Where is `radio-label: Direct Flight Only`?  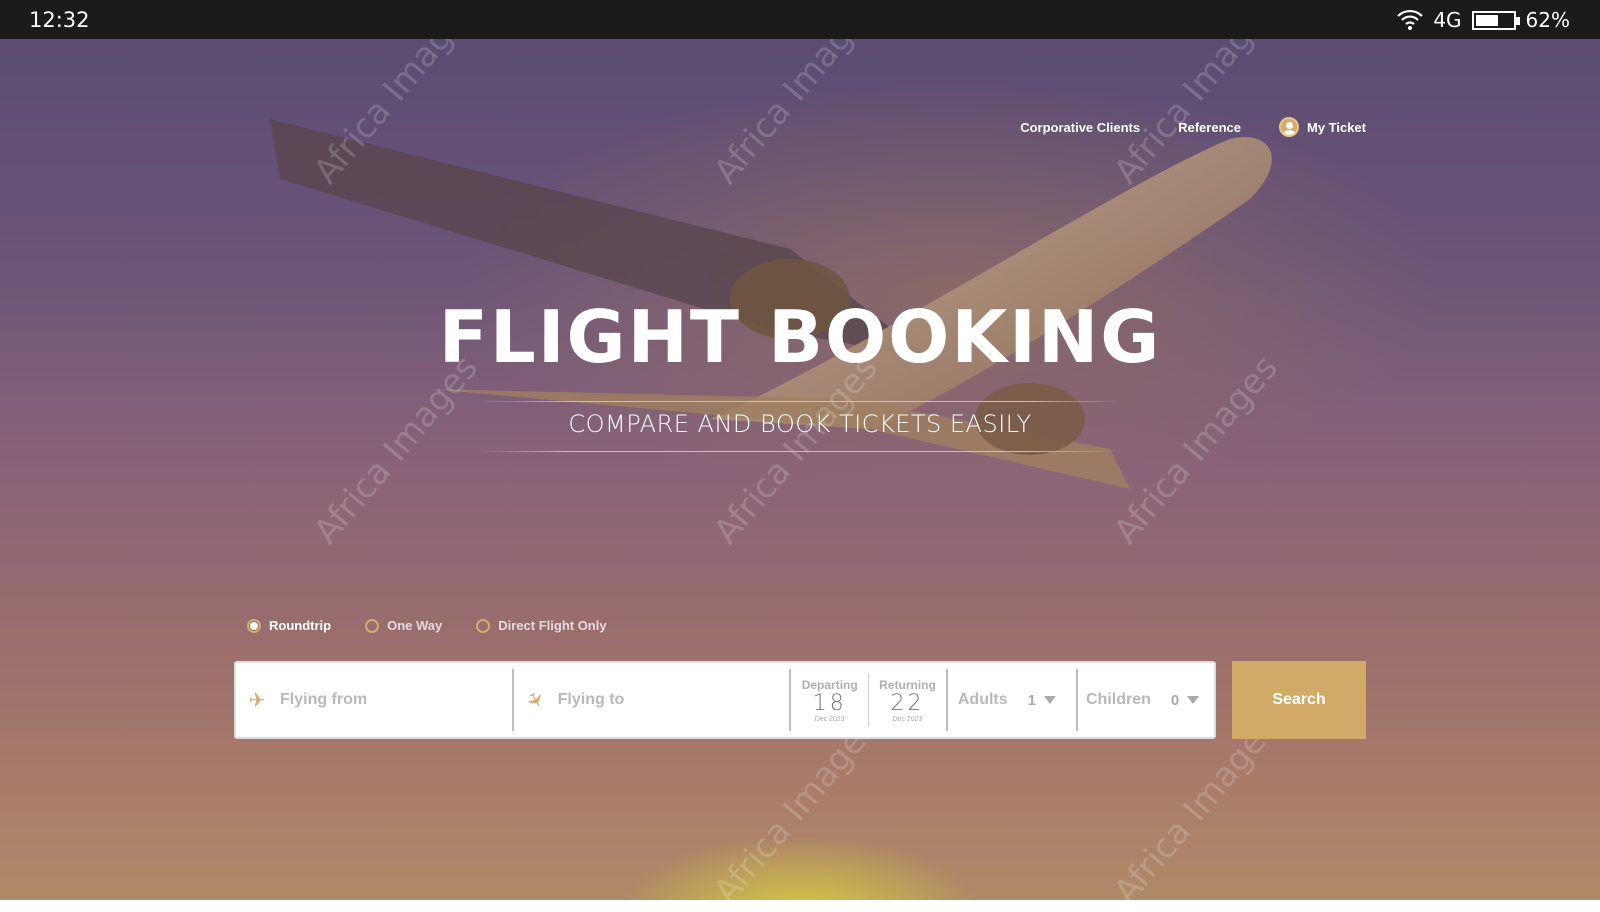 radio-label: Direct Flight Only is located at coordinates (552, 625).